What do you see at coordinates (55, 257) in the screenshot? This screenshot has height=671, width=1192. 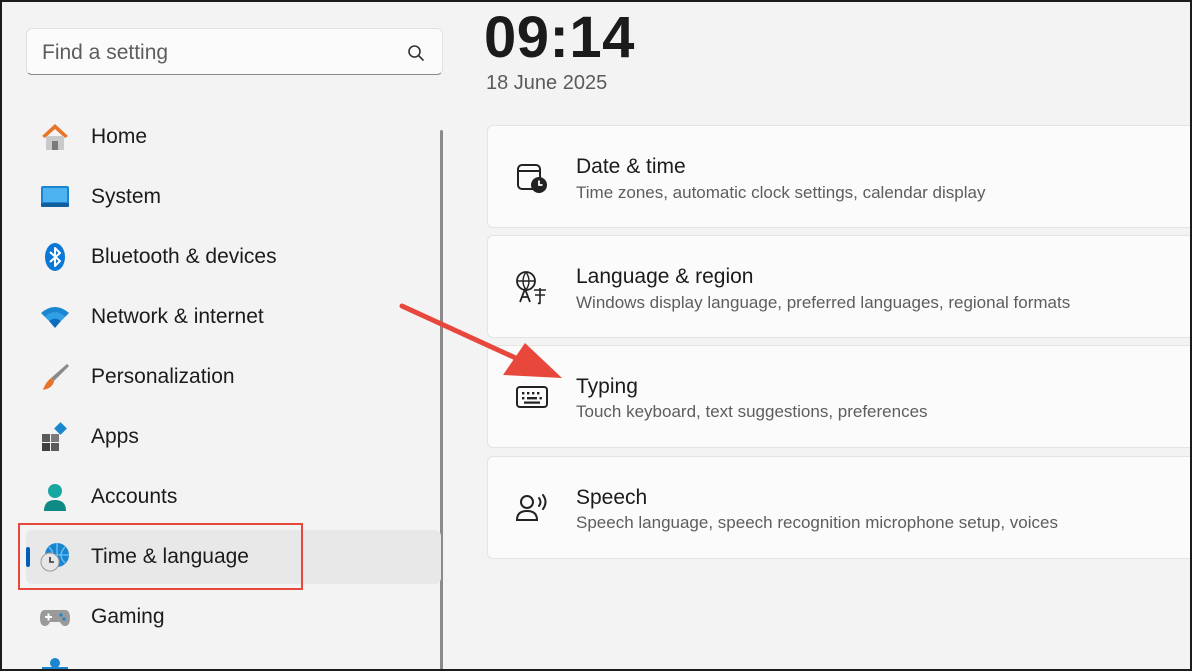 I see `bluetooth-icon` at bounding box center [55, 257].